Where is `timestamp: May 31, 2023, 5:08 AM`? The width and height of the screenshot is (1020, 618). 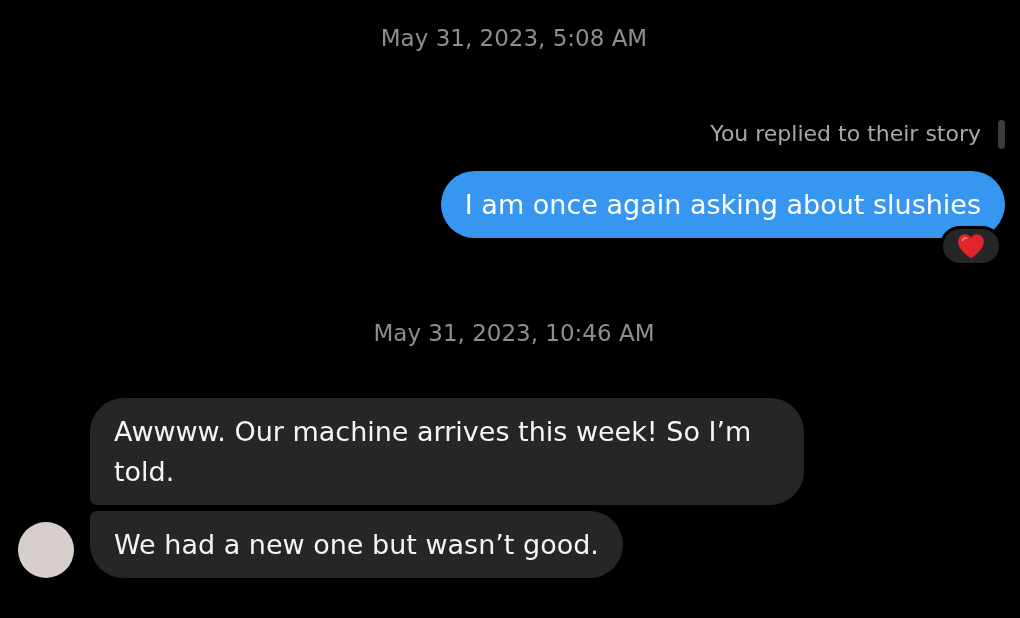 timestamp: May 31, 2023, 5:08 AM is located at coordinates (514, 38).